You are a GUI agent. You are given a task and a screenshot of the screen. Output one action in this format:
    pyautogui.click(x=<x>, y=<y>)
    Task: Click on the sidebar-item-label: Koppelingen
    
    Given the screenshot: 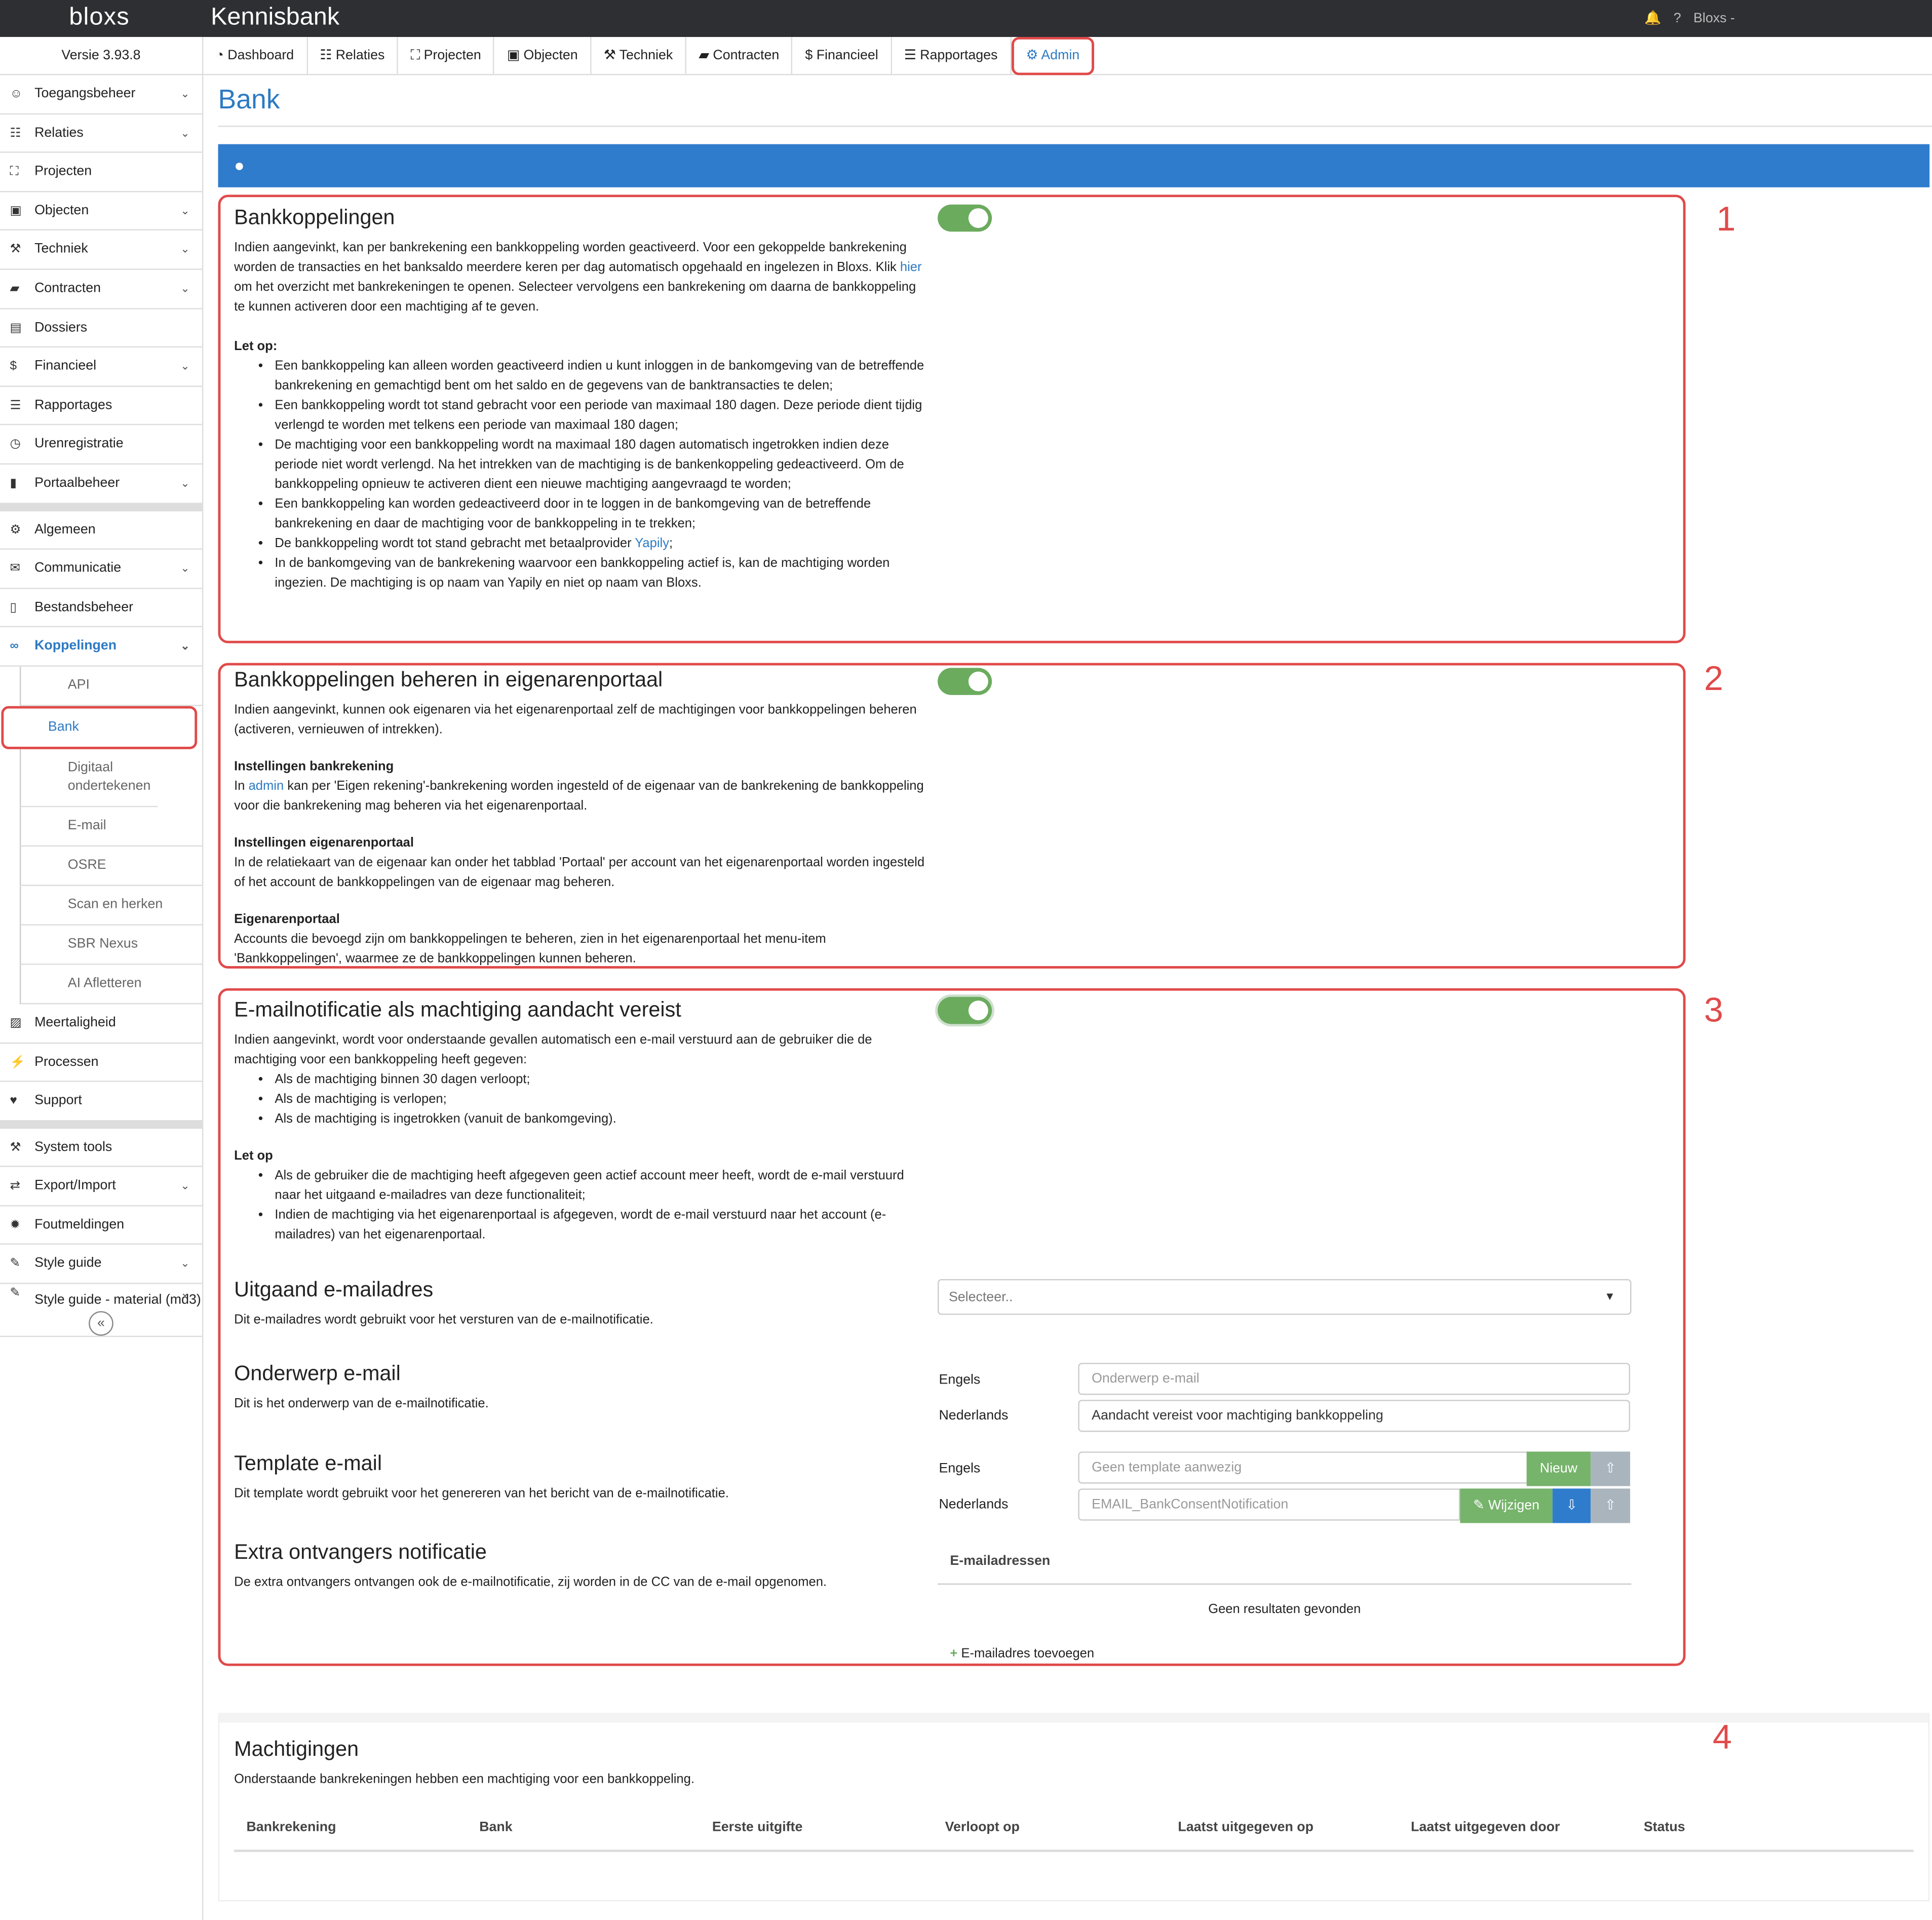 What is the action you would take?
    pyautogui.click(x=75, y=646)
    